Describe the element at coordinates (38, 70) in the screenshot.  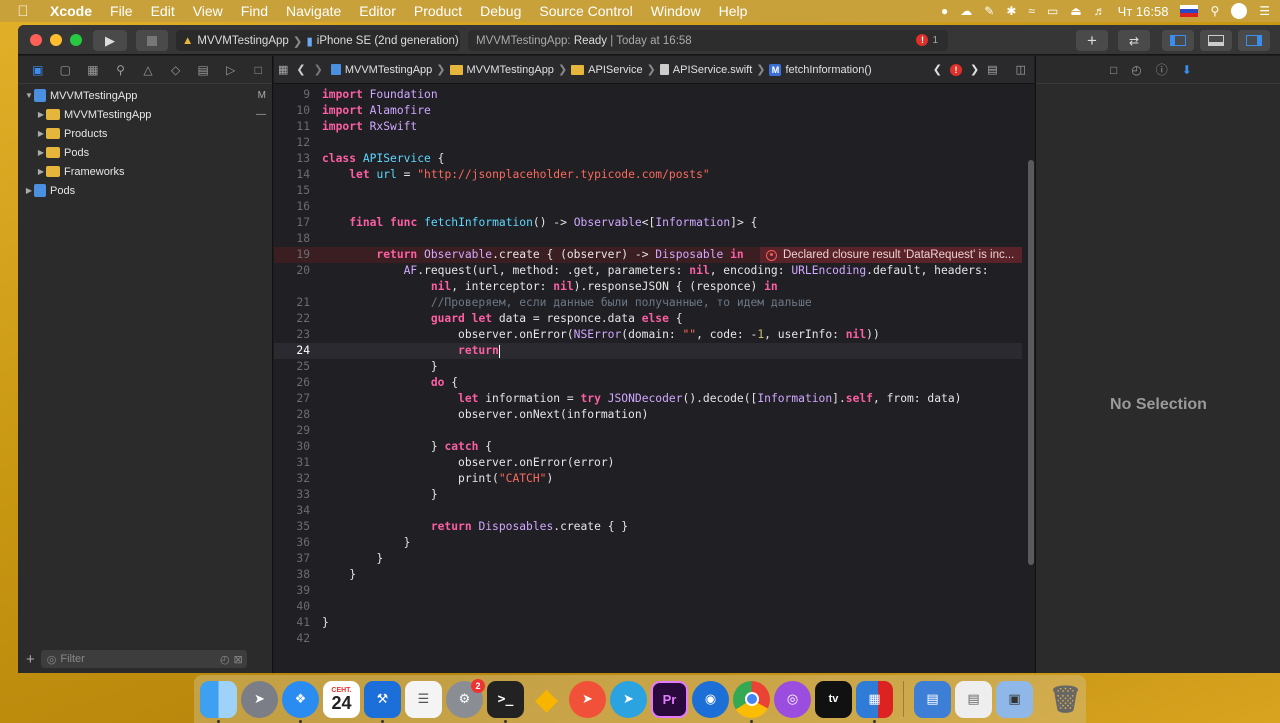
I see `folder-icon: ▣` at that location.